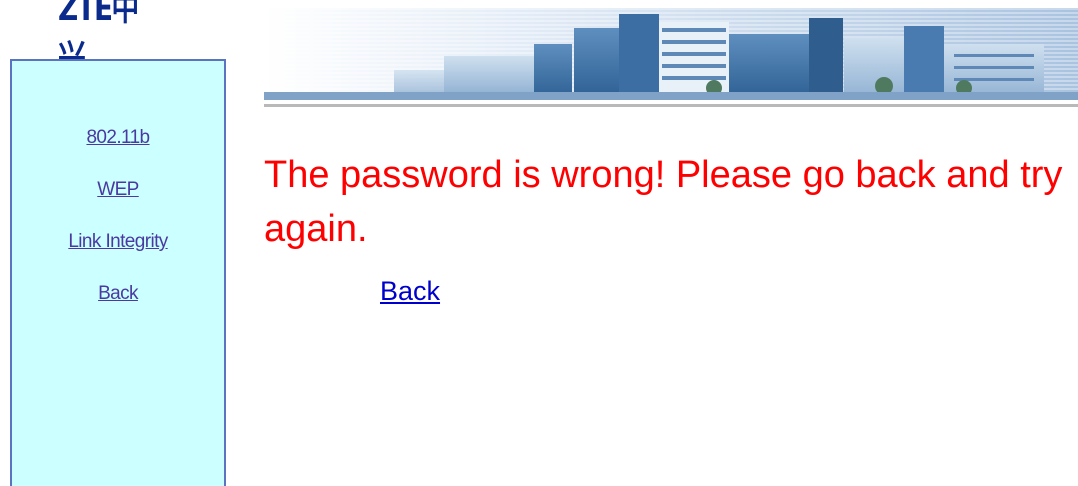 The image size is (1078, 486). What do you see at coordinates (118, 137) in the screenshot?
I see `nav-link-80211b: 802.11b` at bounding box center [118, 137].